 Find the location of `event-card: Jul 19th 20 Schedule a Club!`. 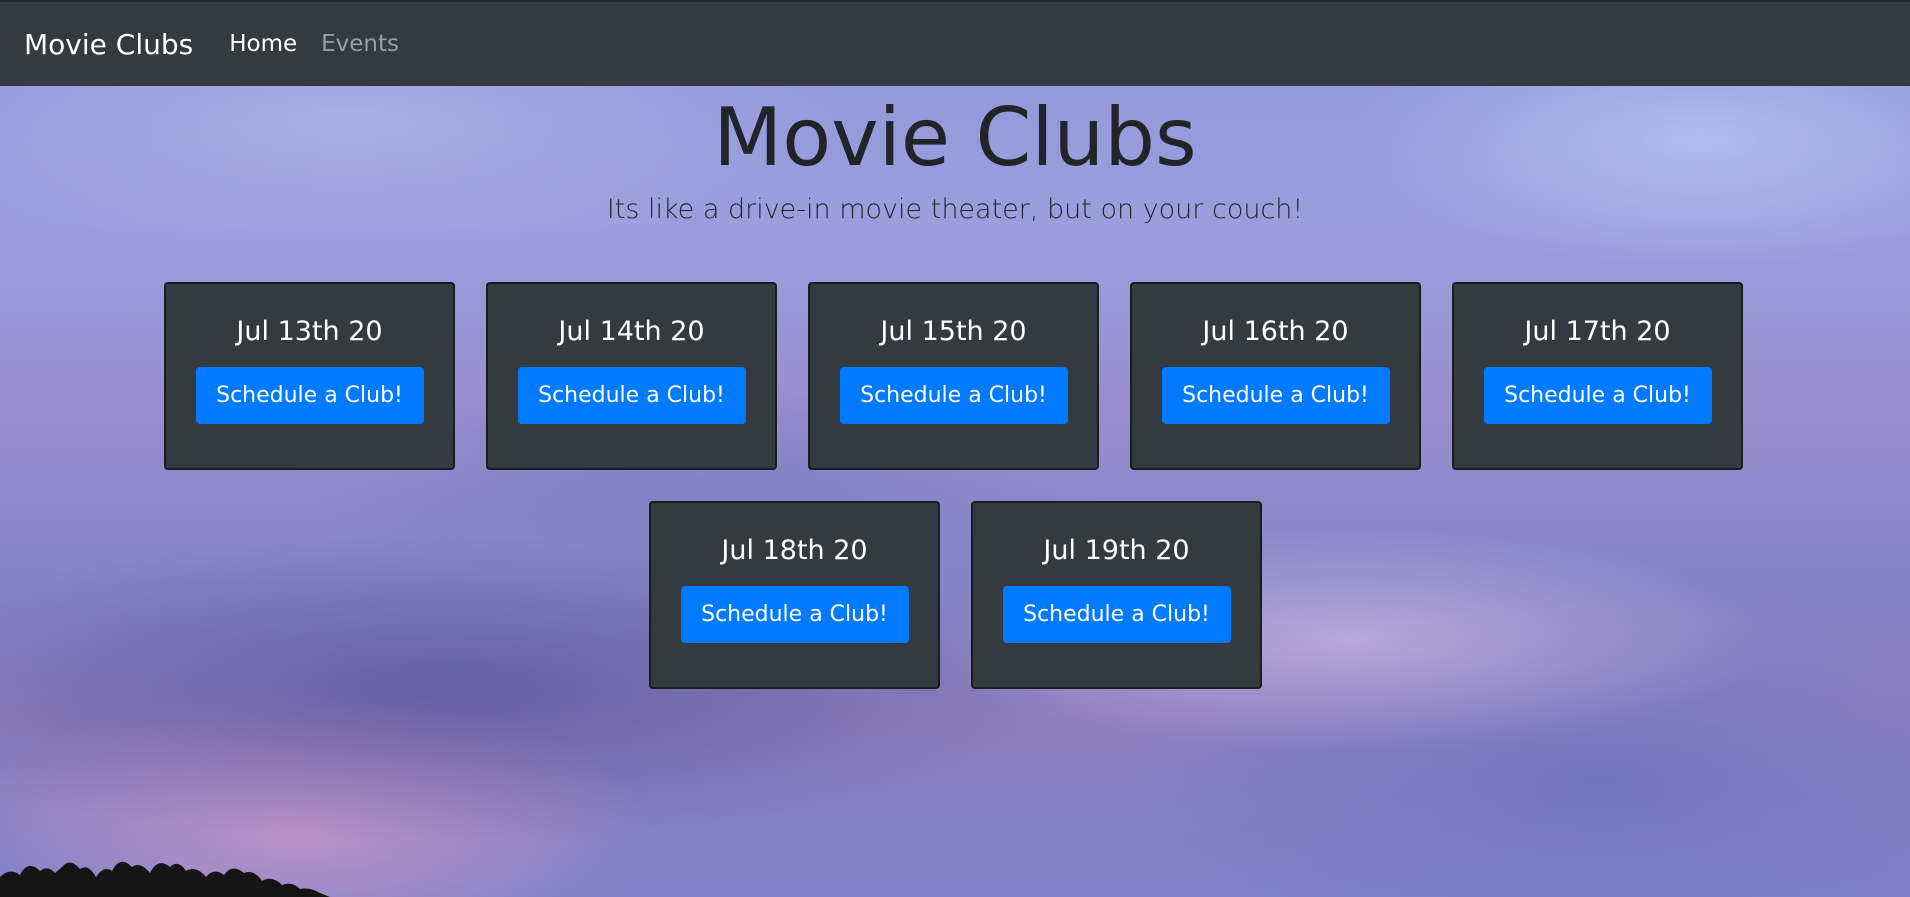

event-card: Jul 19th 20 Schedule a Club! is located at coordinates (1116, 595).